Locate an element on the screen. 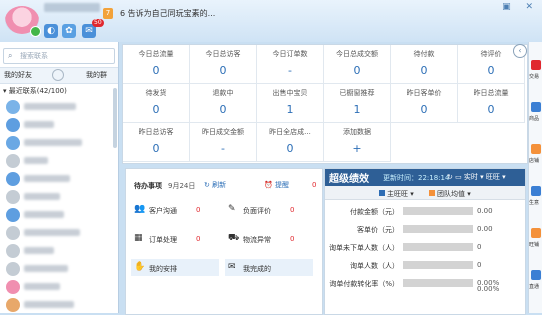 This screenshot has width=542, height=315. stat-cell: 退款中 0 is located at coordinates (223, 103).